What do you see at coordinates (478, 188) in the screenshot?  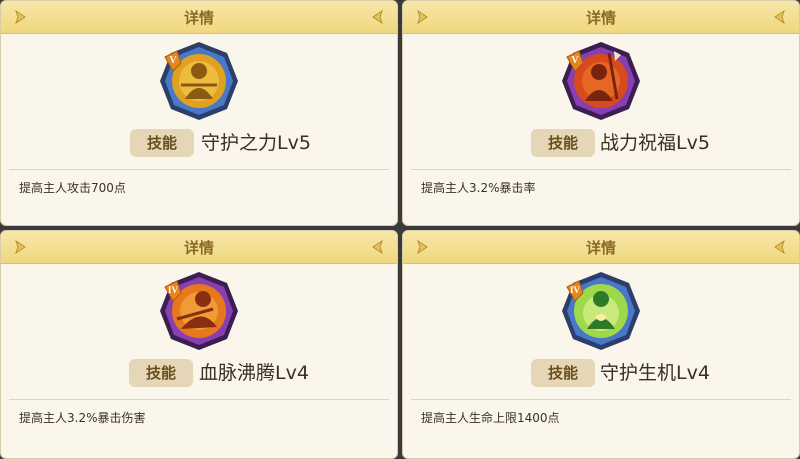 I see `skill-description: 提高主人3.2%暴击率` at bounding box center [478, 188].